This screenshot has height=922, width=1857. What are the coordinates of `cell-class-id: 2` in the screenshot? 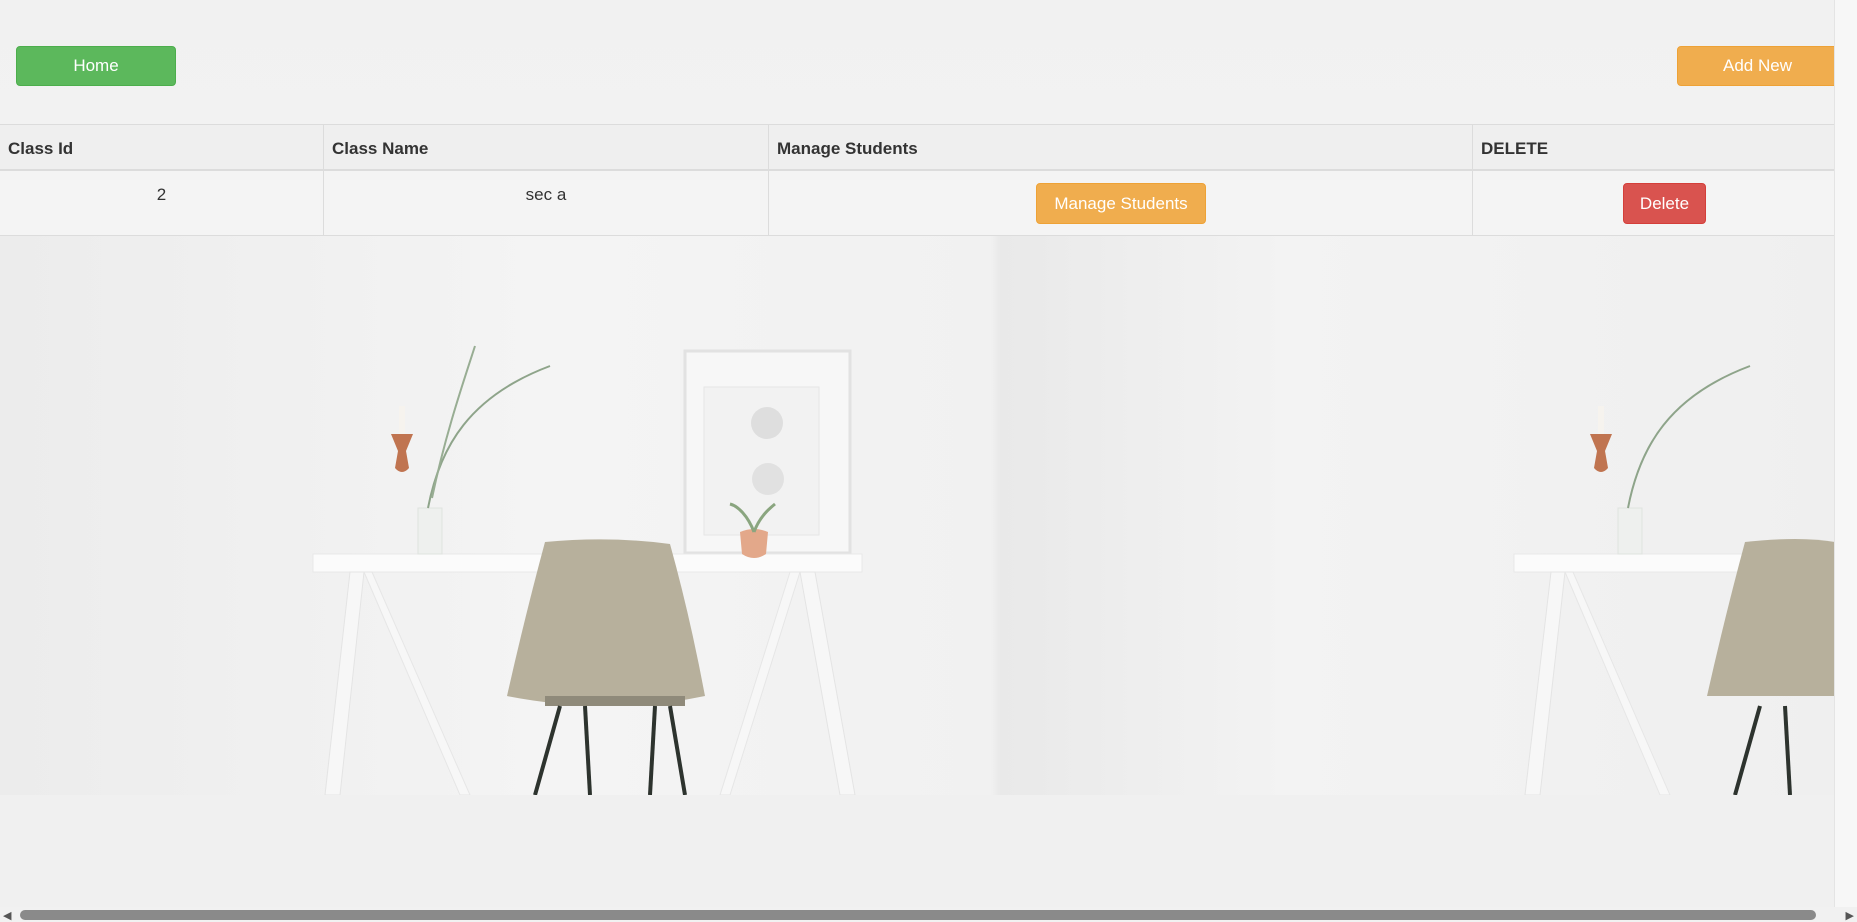 It's located at (162, 203).